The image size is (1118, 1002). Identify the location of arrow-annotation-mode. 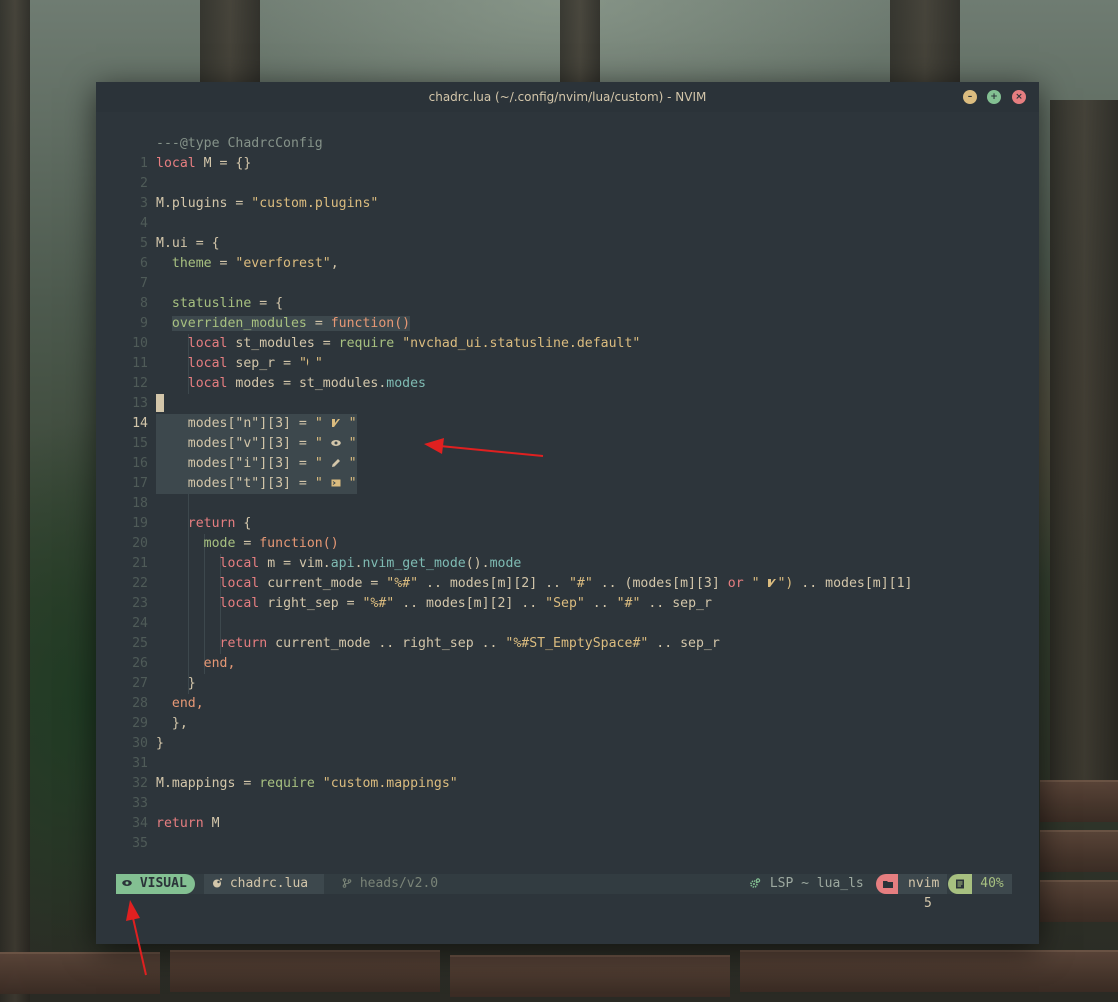
(136, 938).